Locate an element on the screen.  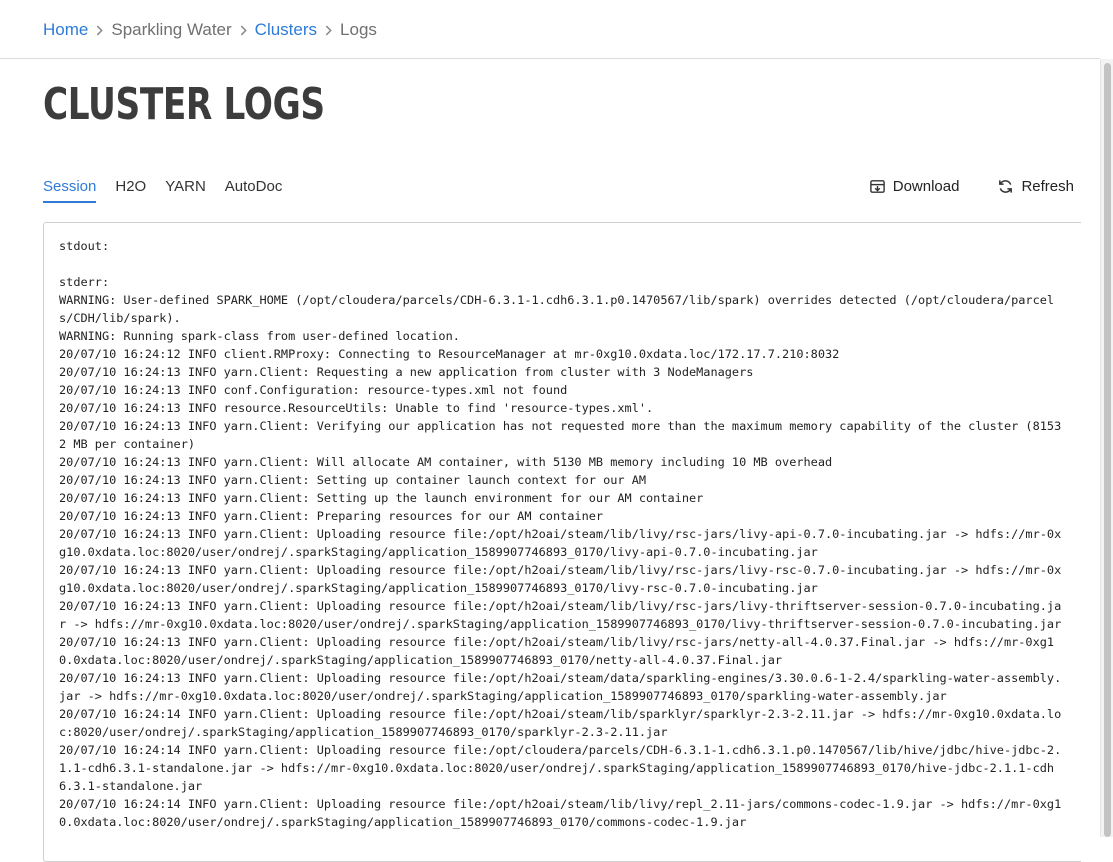
breadcrumb: Home Sparkling Water Clusters Logs is located at coordinates (210, 30).